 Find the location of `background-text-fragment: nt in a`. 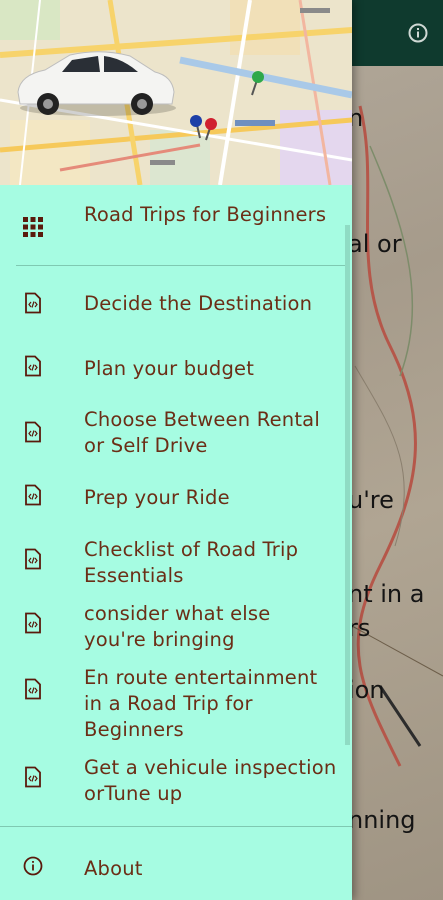

background-text-fragment: nt in a is located at coordinates (386, 594).